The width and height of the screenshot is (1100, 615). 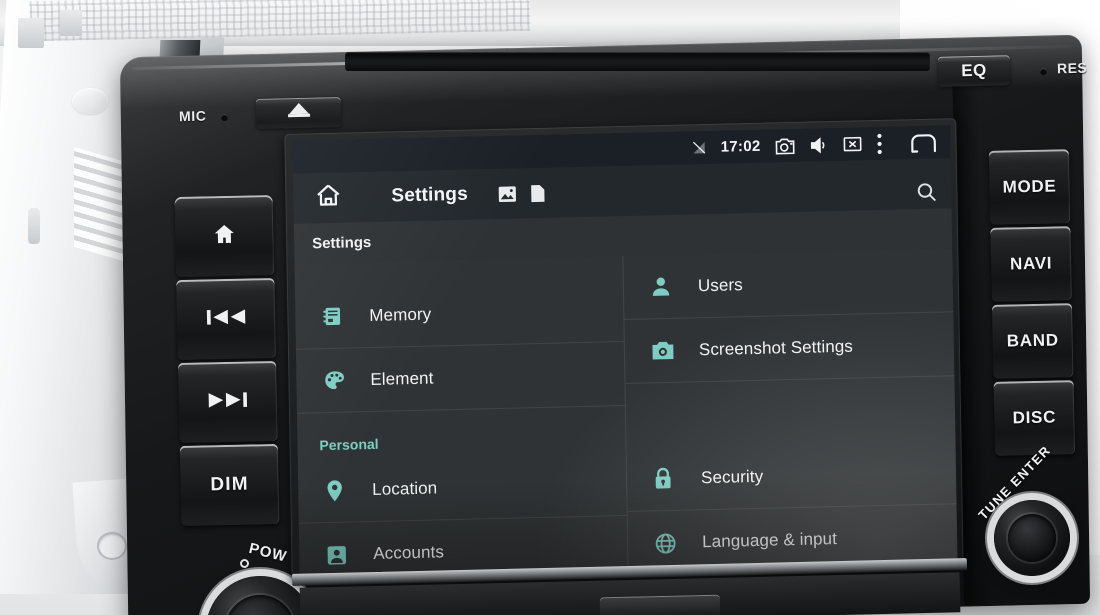 I want to click on mic-hole, so click(x=224, y=117).